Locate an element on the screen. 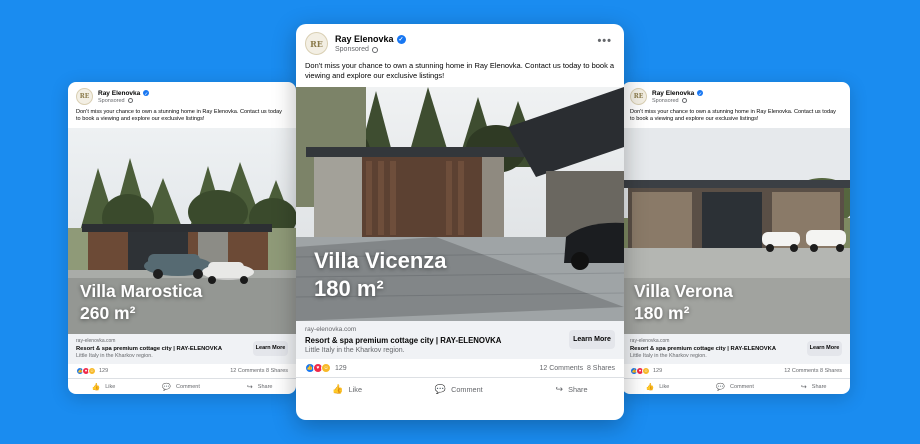  ad-image: Villa Verona 180 m² is located at coordinates (736, 230).